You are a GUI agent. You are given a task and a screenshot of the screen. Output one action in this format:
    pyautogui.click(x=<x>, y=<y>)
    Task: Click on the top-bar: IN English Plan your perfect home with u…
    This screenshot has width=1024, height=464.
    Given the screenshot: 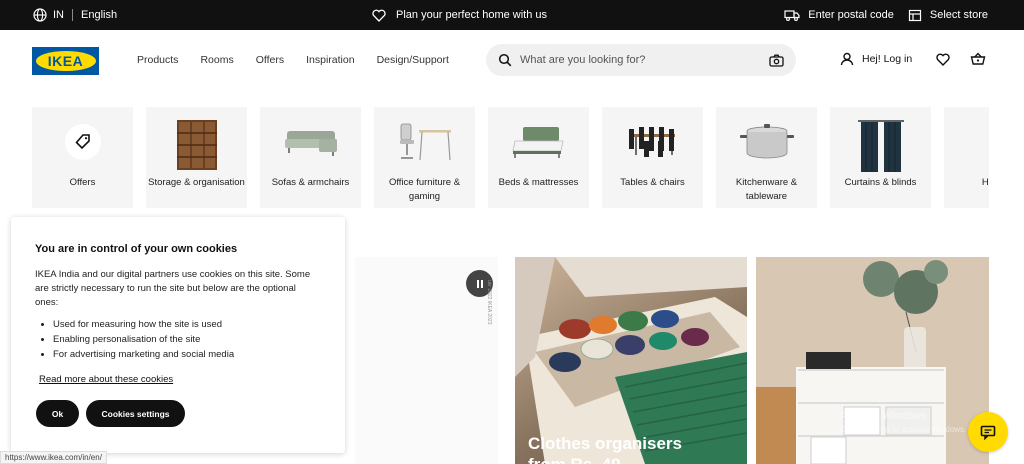 What is the action you would take?
    pyautogui.click(x=512, y=15)
    